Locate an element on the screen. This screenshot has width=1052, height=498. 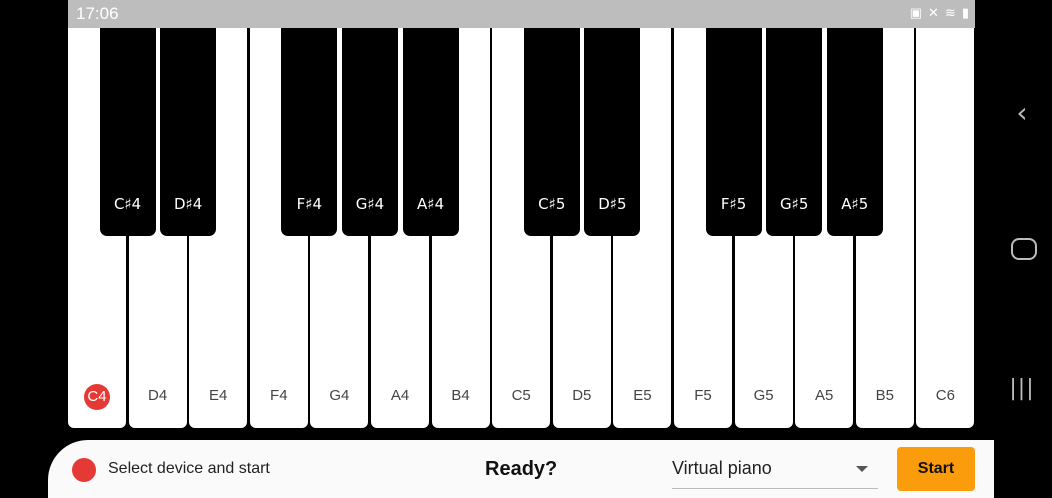
black-key-asharp5: A♯5 is located at coordinates (854, 118).